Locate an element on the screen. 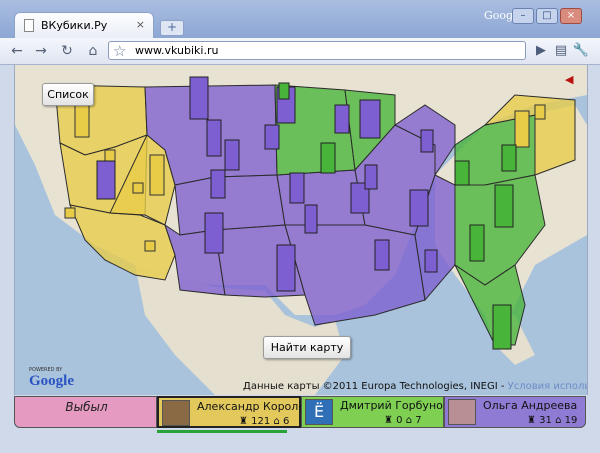 The width and height of the screenshot is (600, 453). reload-icon: ↻ is located at coordinates (67, 51).